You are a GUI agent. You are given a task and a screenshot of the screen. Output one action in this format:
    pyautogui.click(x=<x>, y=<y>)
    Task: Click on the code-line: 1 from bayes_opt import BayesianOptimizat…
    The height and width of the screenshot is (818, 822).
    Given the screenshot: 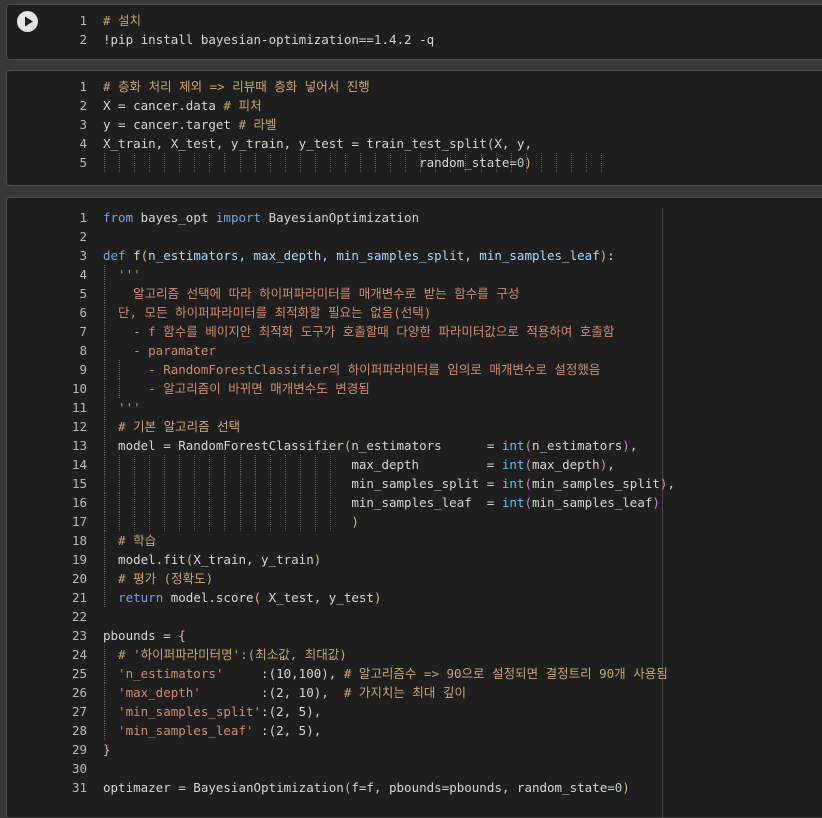 What is the action you would take?
    pyautogui.click(x=414, y=217)
    